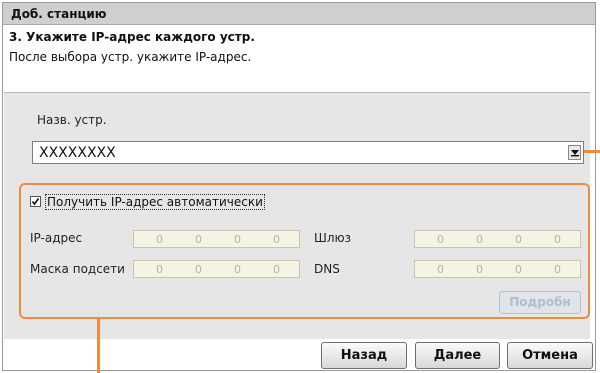  What do you see at coordinates (130, 57) in the screenshot?
I see `step-description: После выбора устр. укажите IP-адрес.` at bounding box center [130, 57].